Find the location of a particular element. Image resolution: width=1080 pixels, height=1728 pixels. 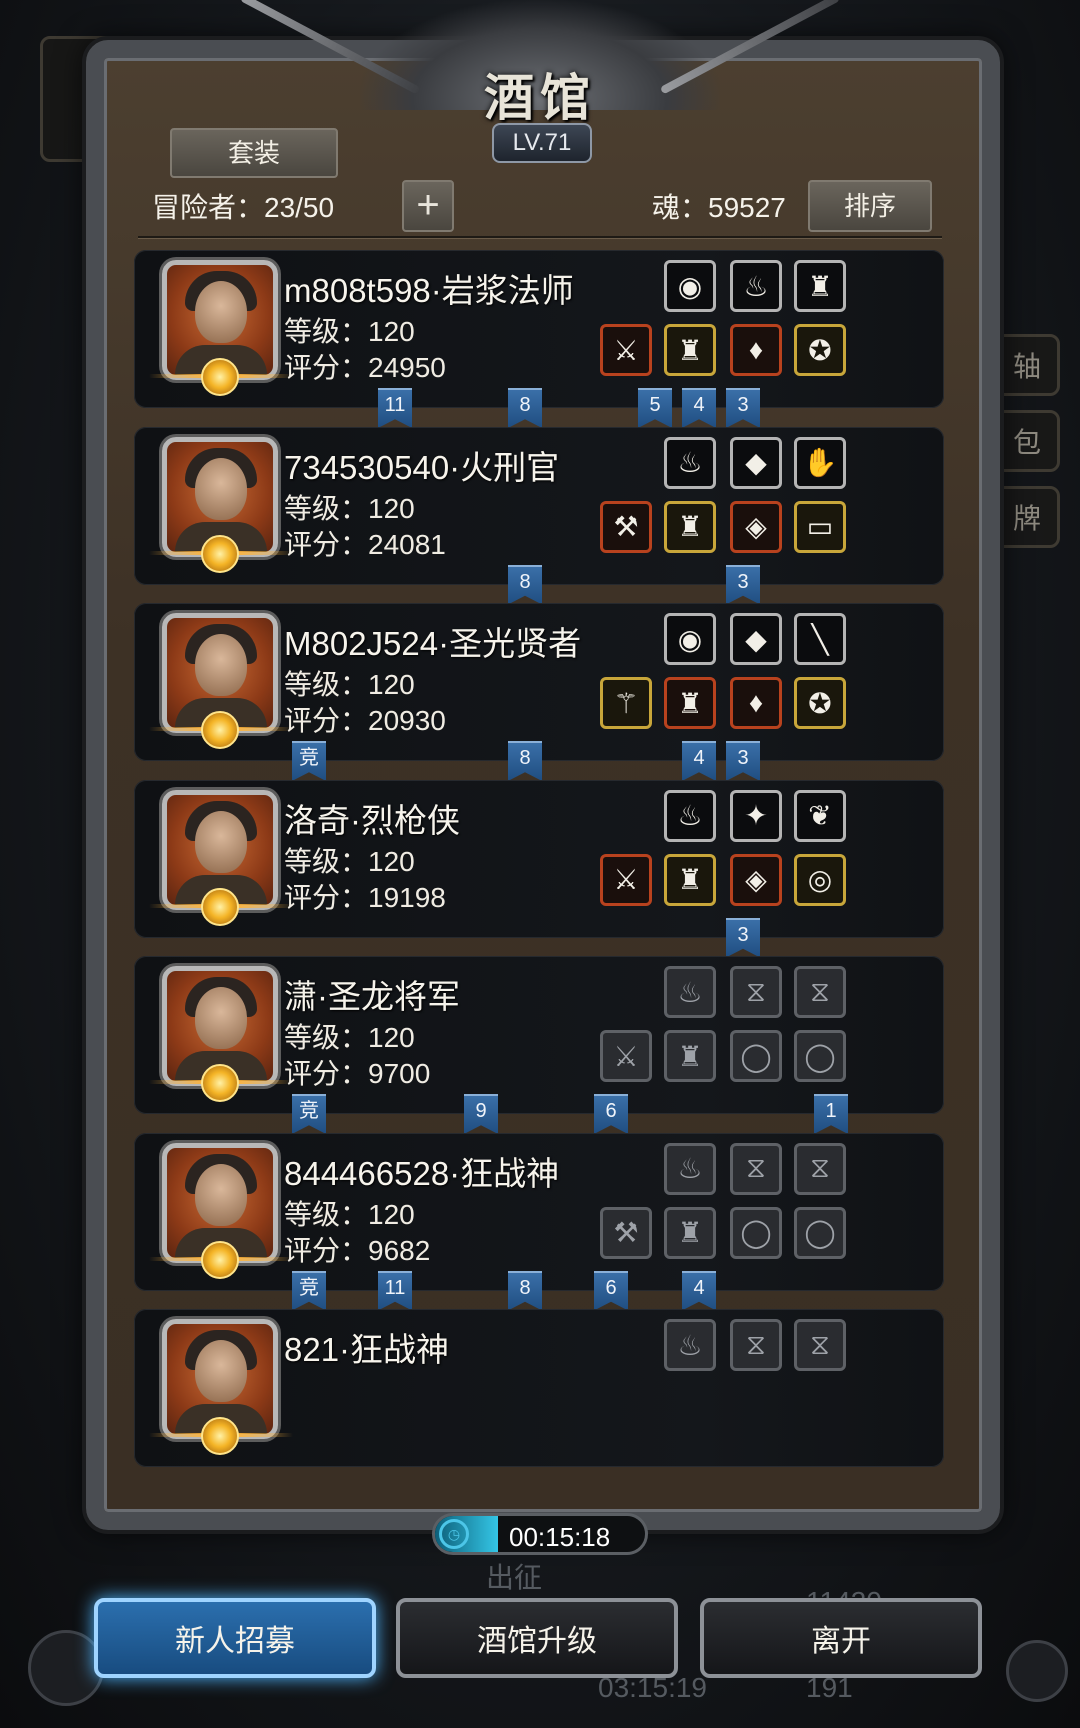

gauntlet-icon: ✋ is located at coordinates (820, 462).